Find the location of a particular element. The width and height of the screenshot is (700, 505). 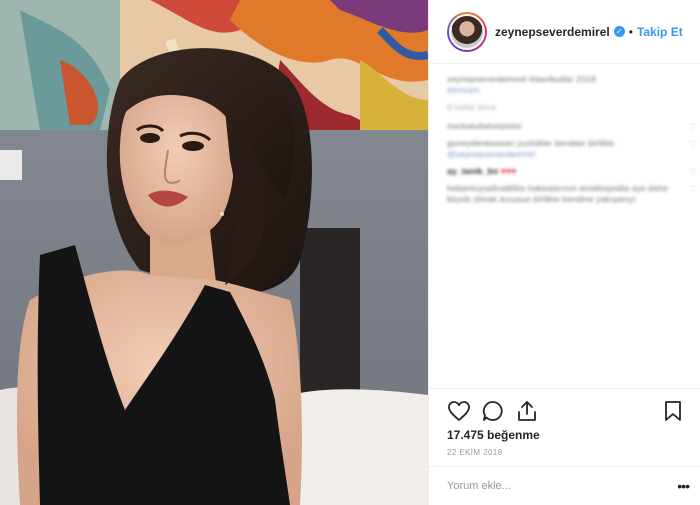

comment-text: merkatullahmümini is located at coordinates (484, 126).